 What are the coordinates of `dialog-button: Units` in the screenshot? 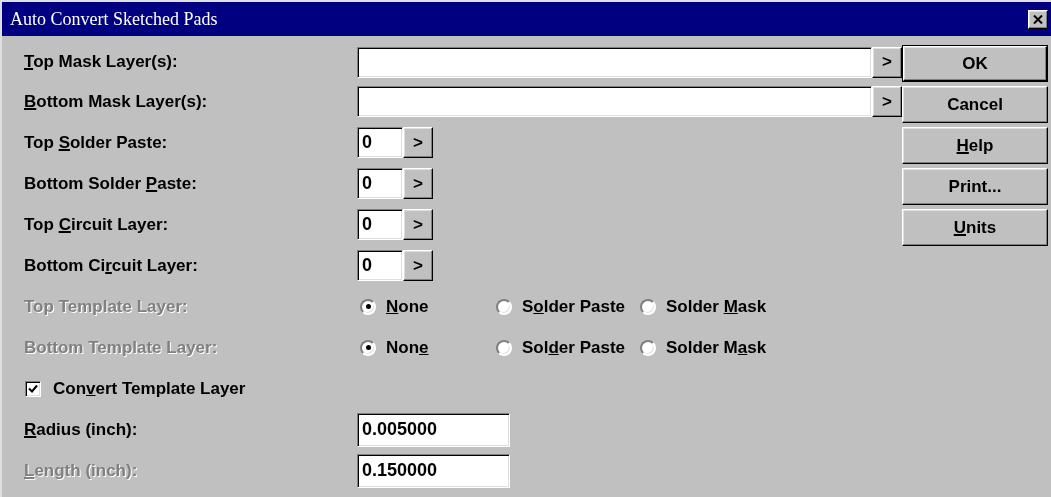 It's located at (975, 227).